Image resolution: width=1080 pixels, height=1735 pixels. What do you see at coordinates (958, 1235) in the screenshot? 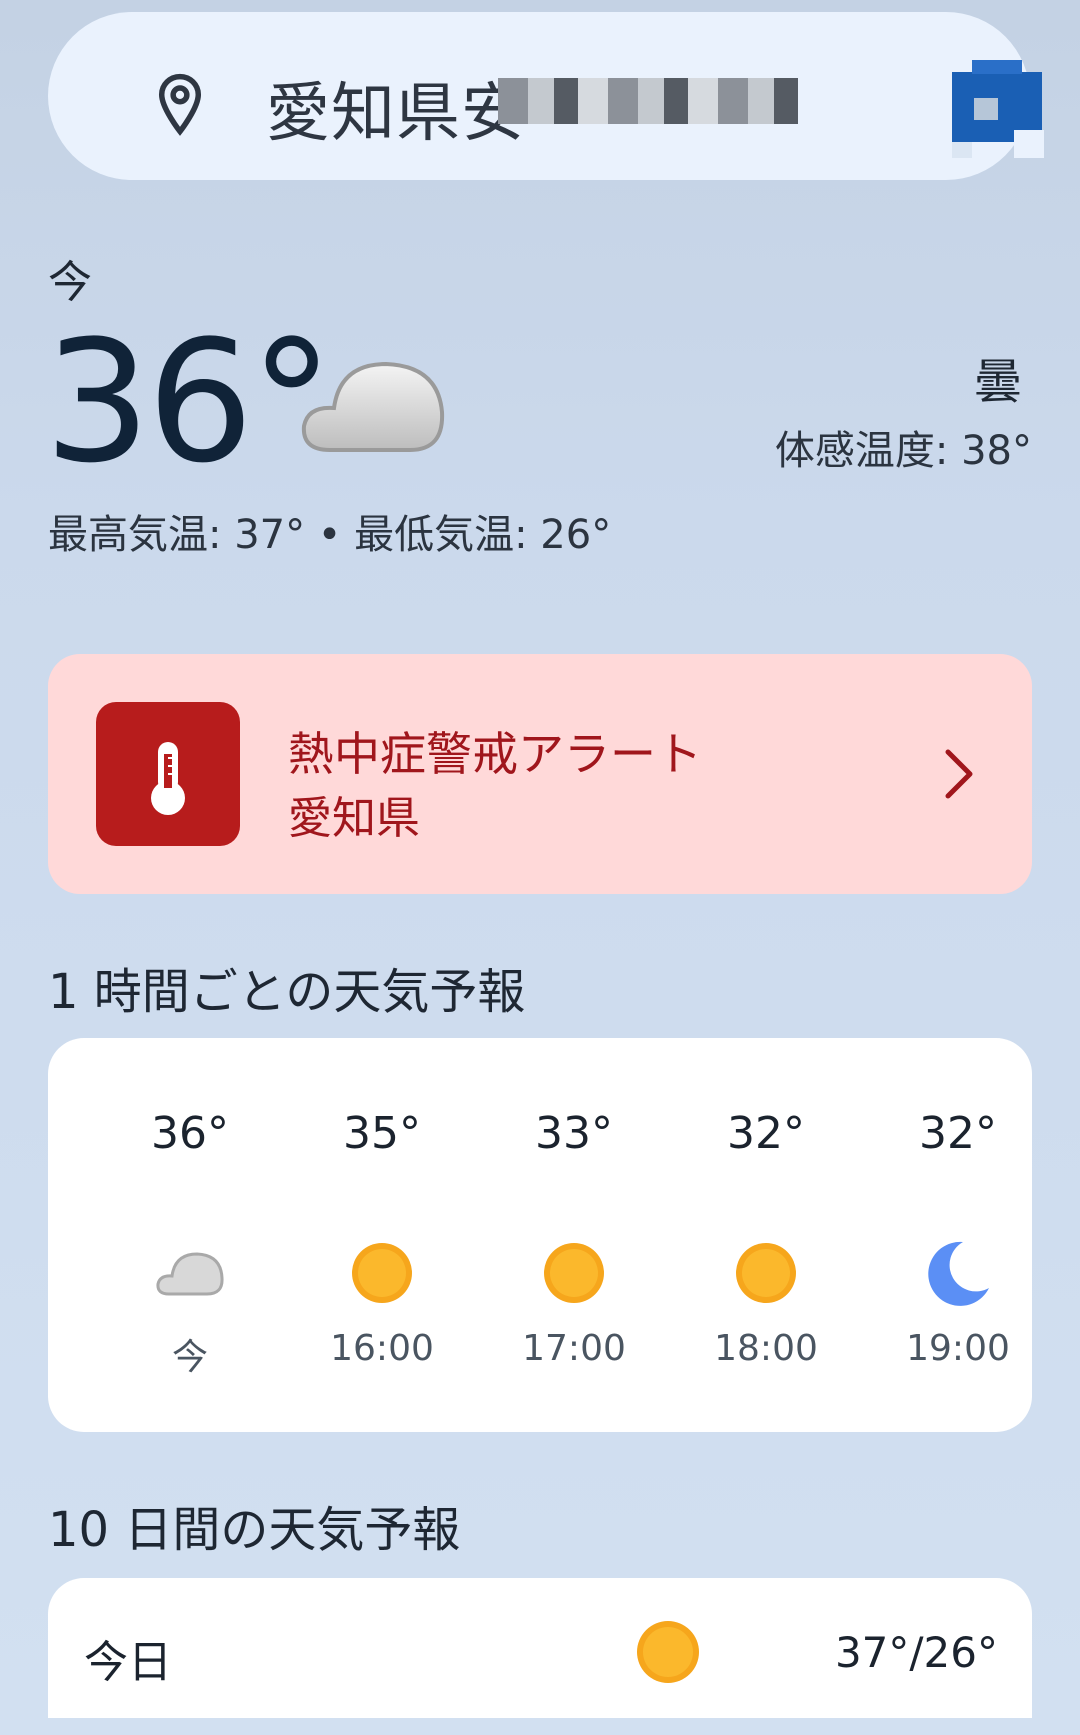
I see `hourly-item: 32° 19:00` at bounding box center [958, 1235].